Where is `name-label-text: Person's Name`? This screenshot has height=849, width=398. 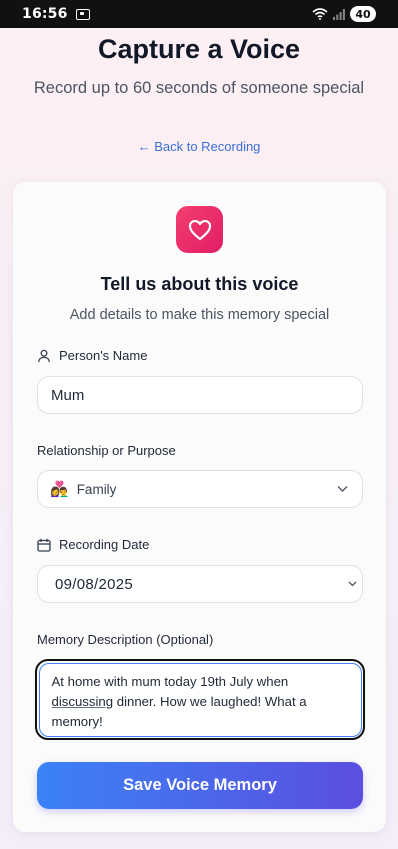 name-label-text: Person's Name is located at coordinates (103, 355).